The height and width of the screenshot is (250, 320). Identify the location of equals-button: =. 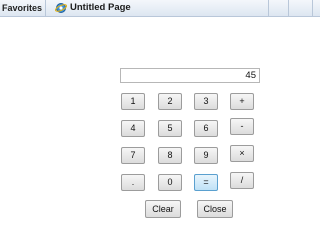
(206, 182).